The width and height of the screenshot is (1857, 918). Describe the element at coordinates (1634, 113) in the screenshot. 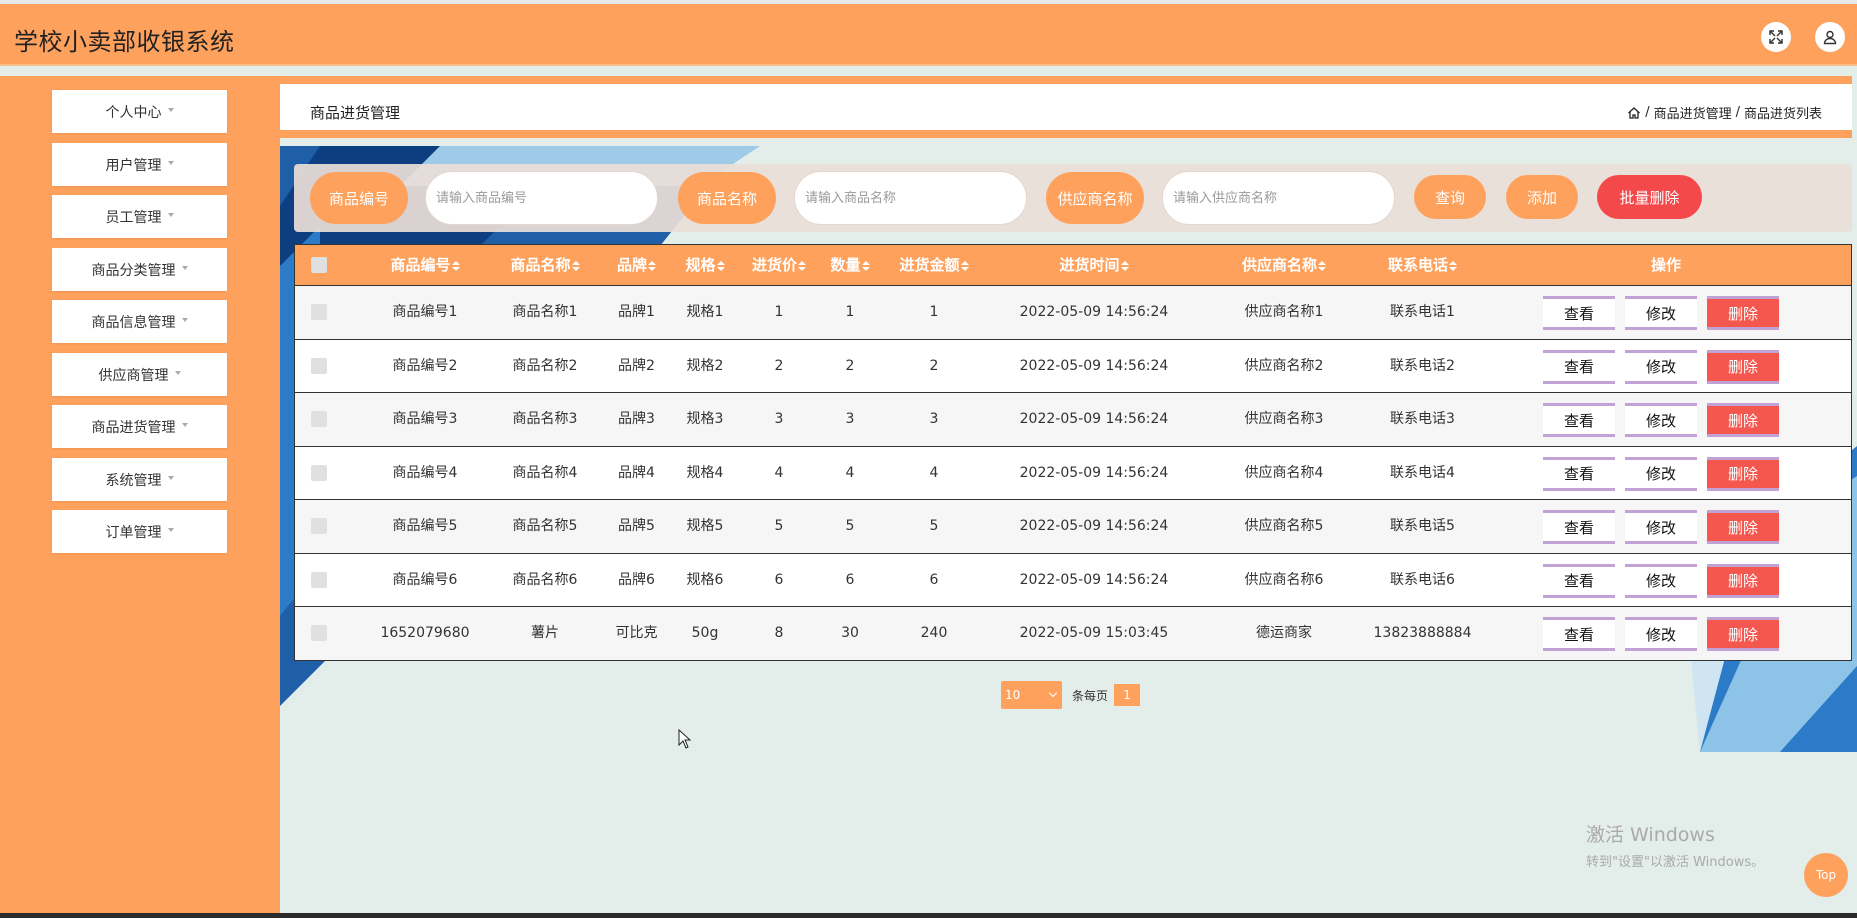

I see `home-icon` at that location.